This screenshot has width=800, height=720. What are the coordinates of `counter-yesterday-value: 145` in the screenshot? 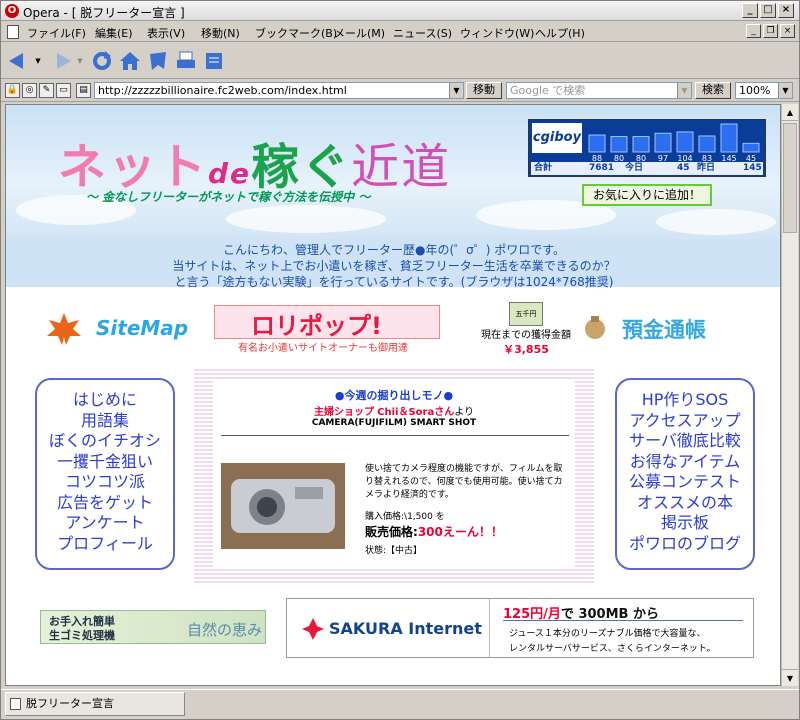 It's located at (752, 168).